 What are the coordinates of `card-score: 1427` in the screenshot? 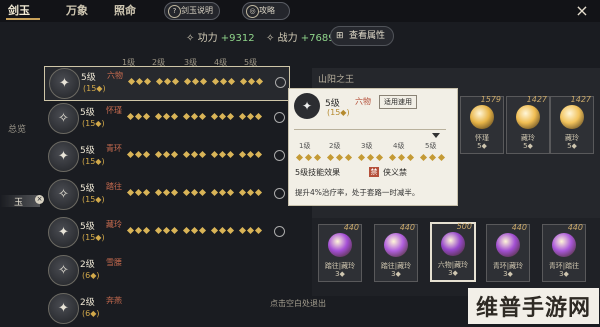 It's located at (536, 99).